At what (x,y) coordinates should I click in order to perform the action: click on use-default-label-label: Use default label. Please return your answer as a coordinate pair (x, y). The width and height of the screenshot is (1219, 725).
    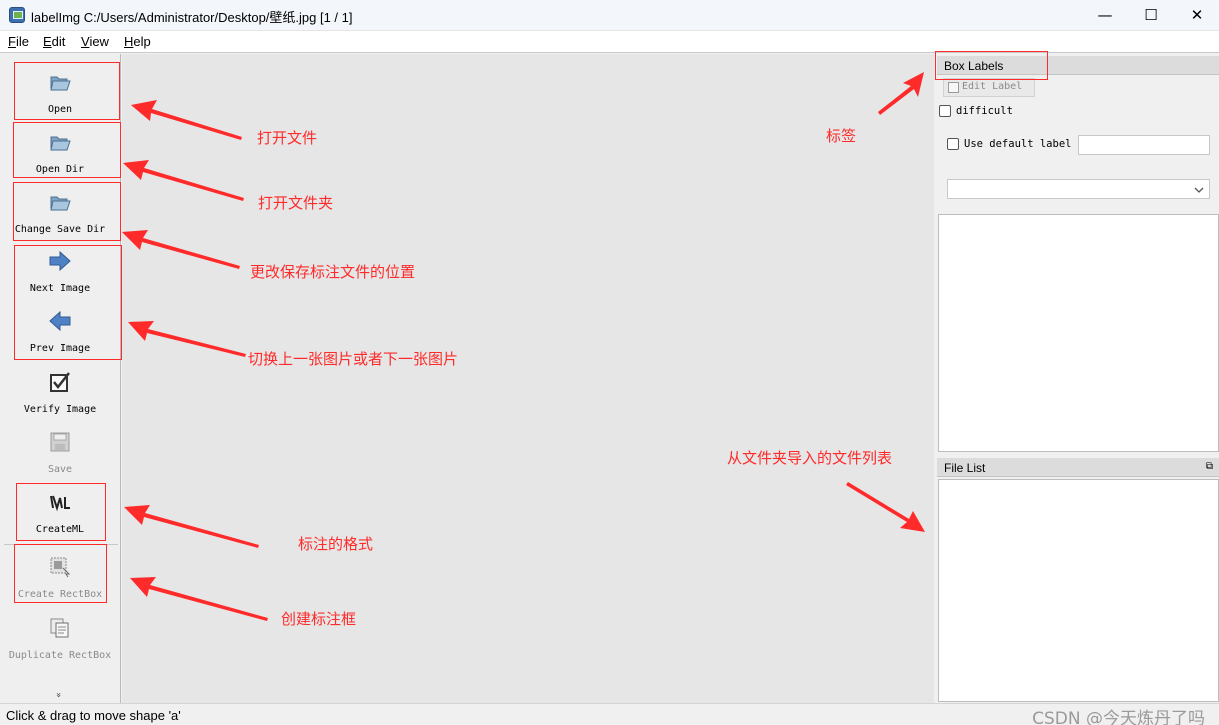
    Looking at the image, I should click on (1018, 144).